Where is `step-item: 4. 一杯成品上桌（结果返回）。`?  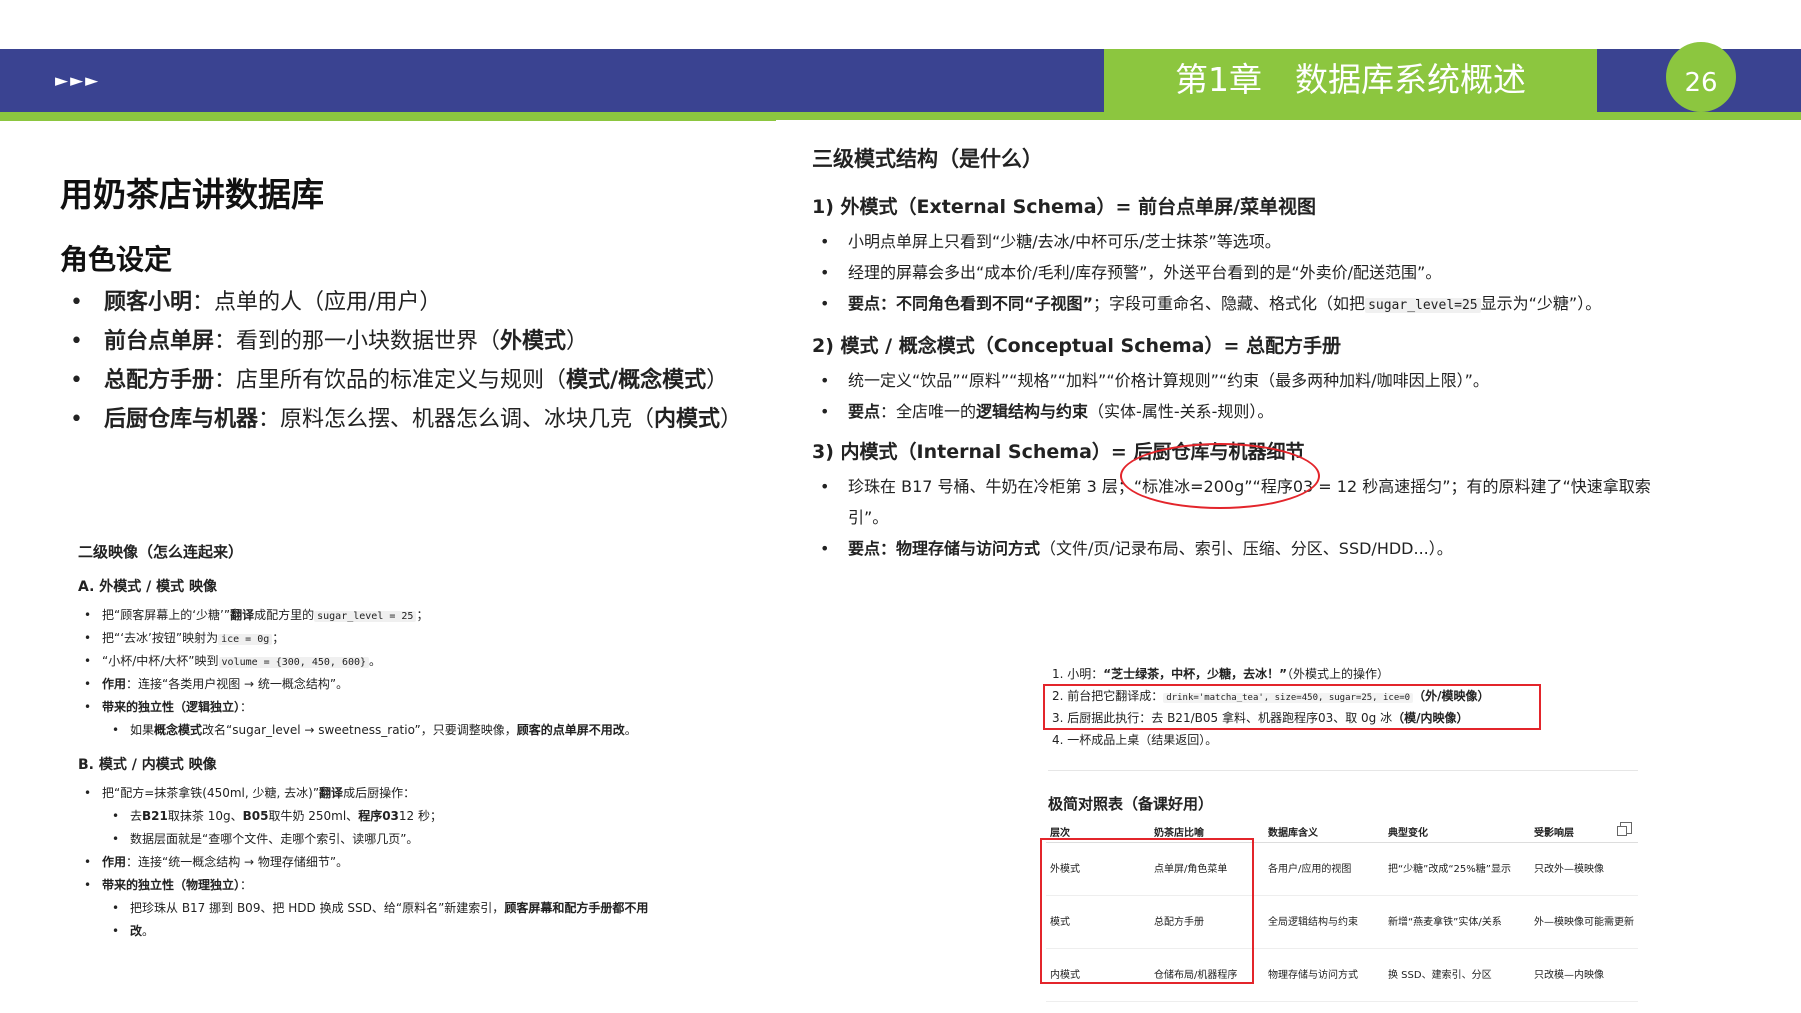
step-item: 4. 一杯成品上桌（结果返回）。 is located at coordinates (1135, 740).